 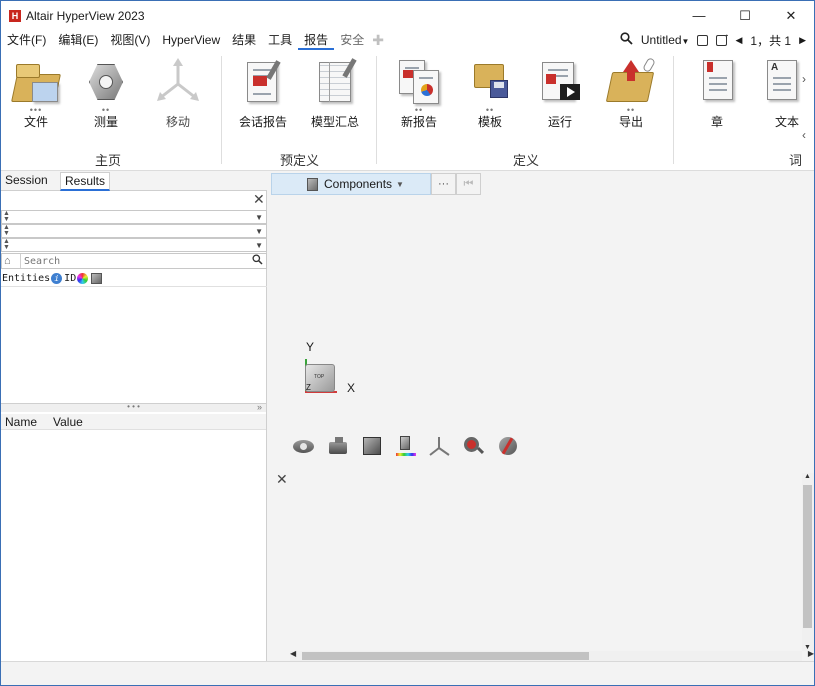 What do you see at coordinates (97, 278) in the screenshot?
I see `component-cube-icon` at bounding box center [97, 278].